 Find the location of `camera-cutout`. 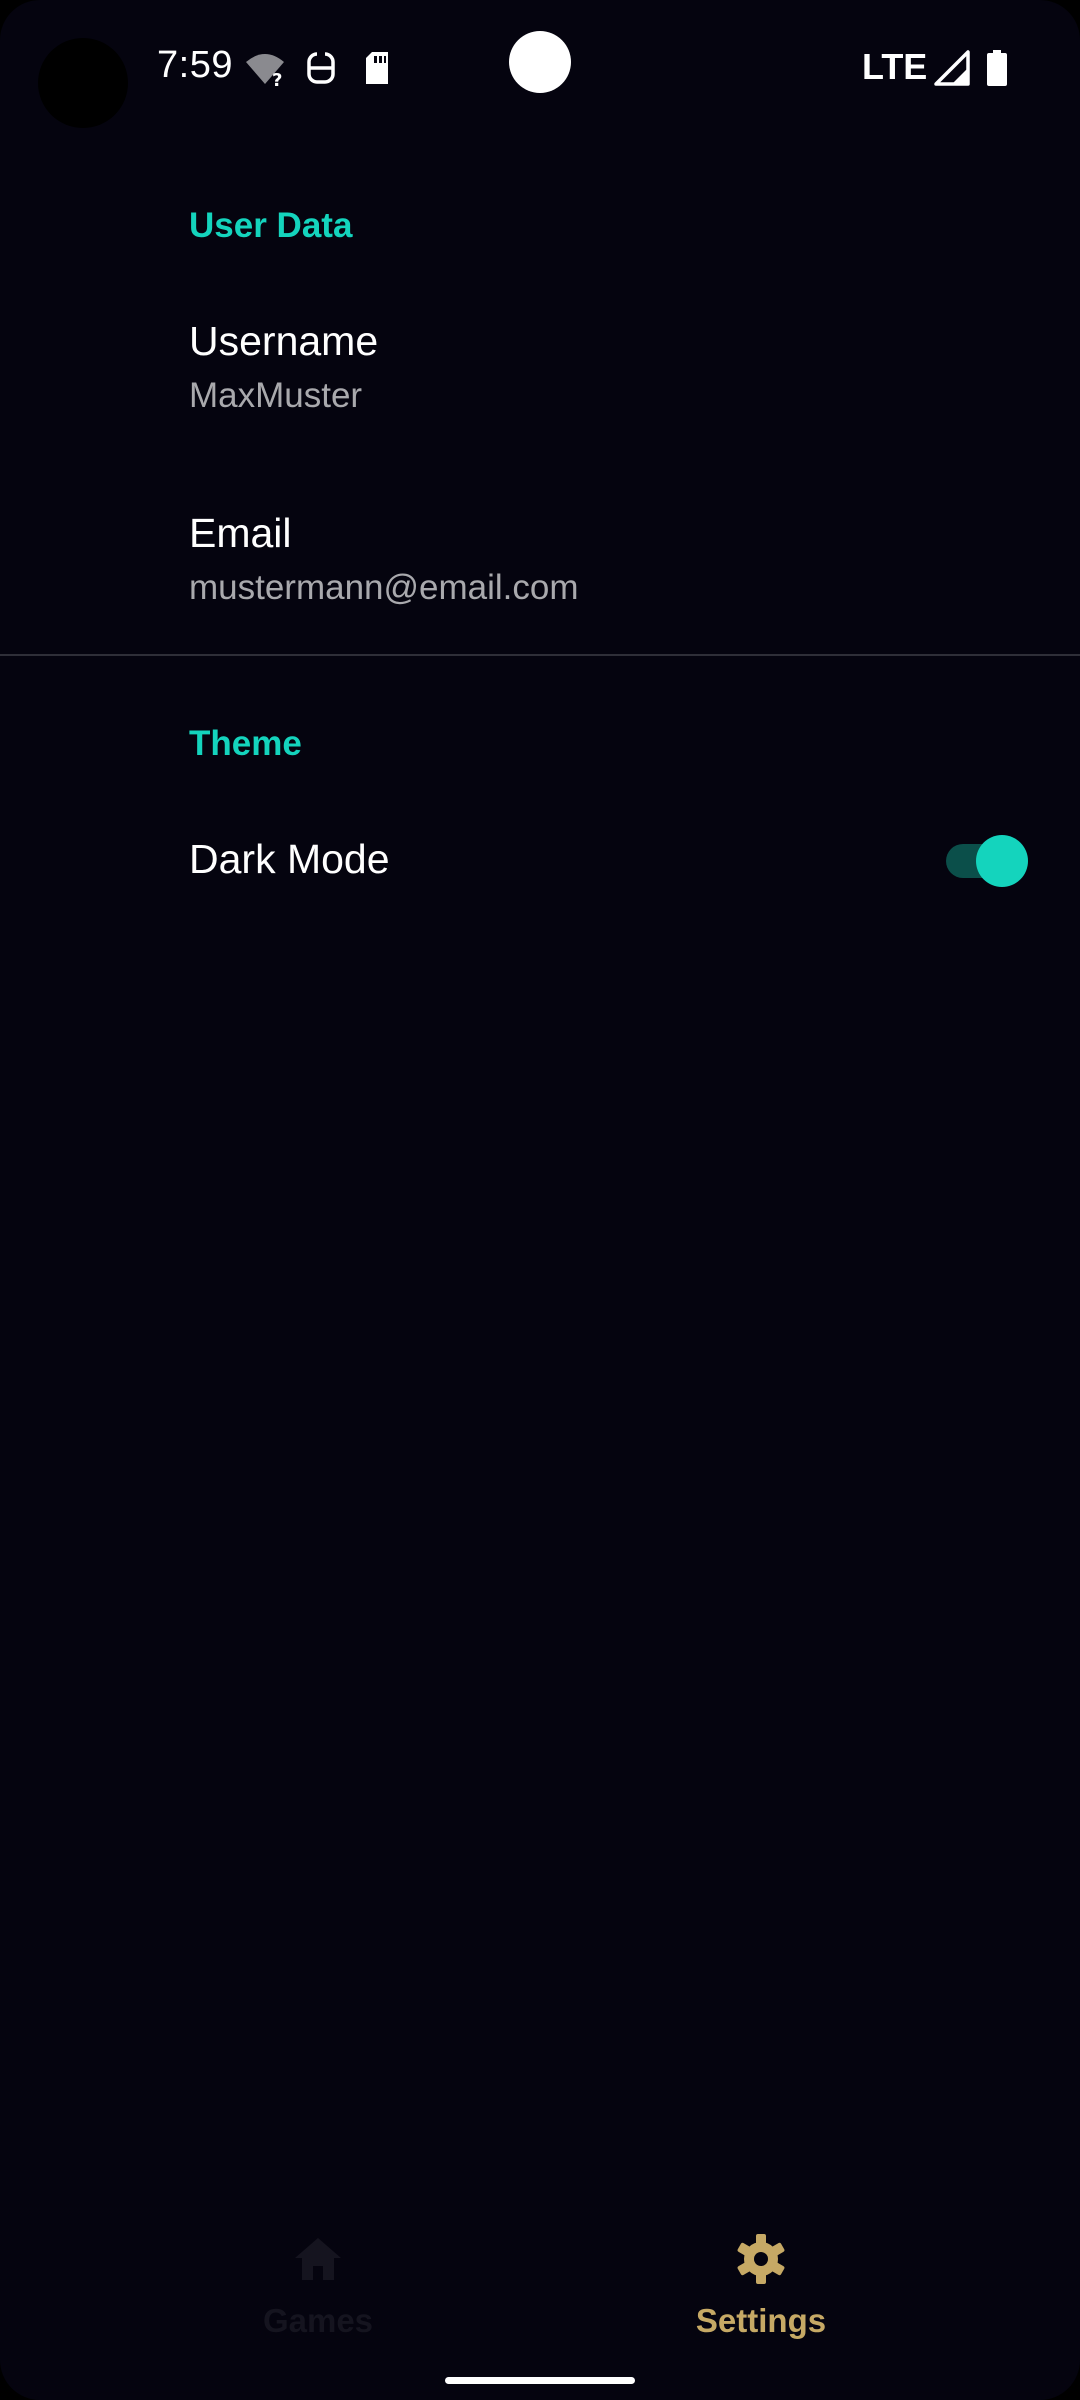

camera-cutout is located at coordinates (83, 83).